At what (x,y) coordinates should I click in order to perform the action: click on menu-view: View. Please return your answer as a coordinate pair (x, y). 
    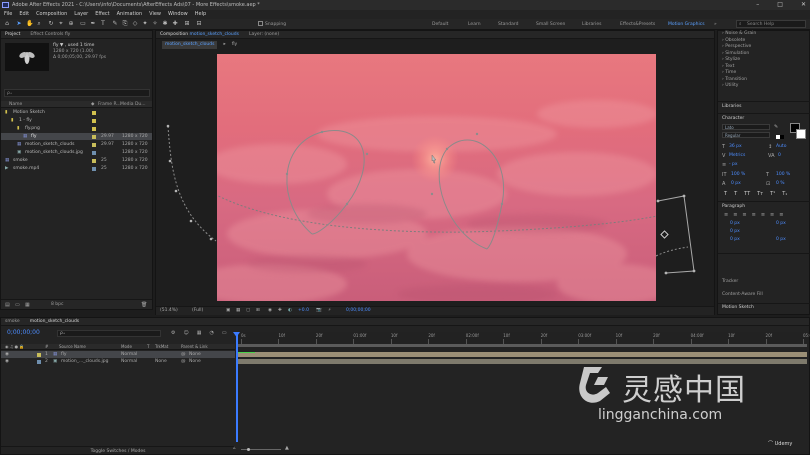
    Looking at the image, I should click on (155, 14).